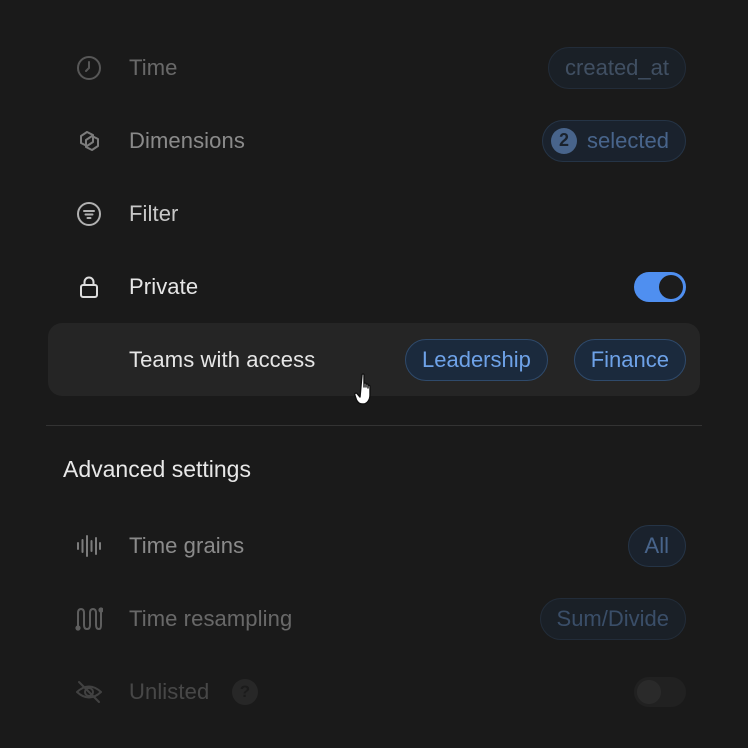 The height and width of the screenshot is (748, 748). I want to click on dimensions-label: Dimensions, so click(187, 140).